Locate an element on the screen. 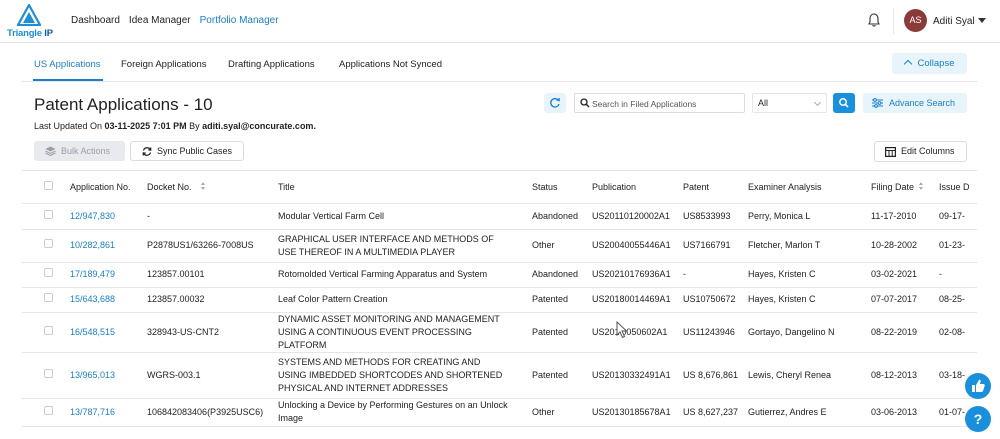  edit-columns-button: Edit Columns is located at coordinates (920, 151).